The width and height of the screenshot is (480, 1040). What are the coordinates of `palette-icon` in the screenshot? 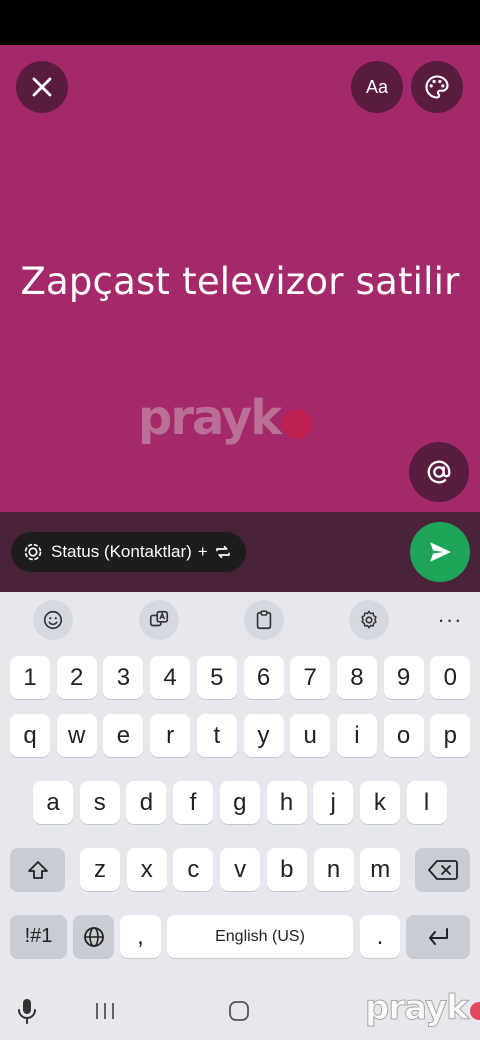 It's located at (437, 87).